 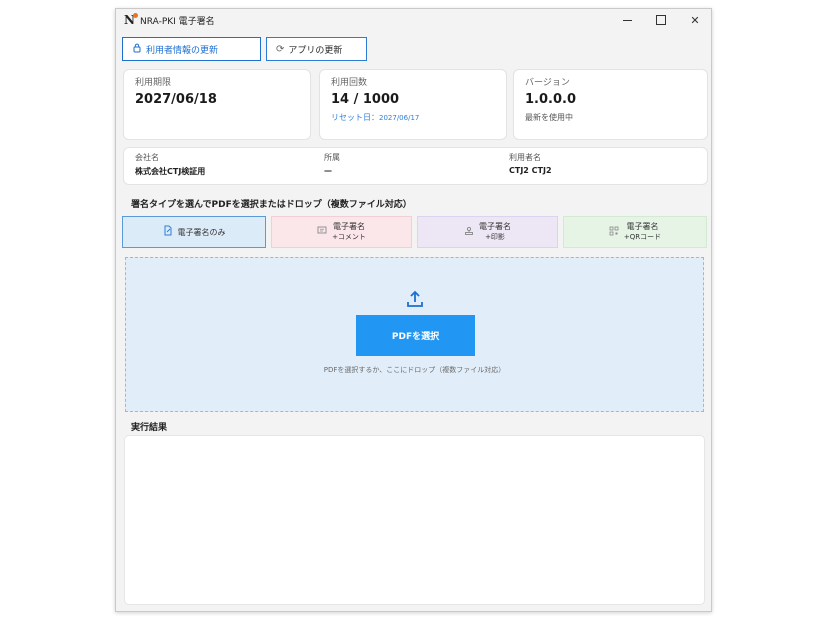 I want to click on expiry-card: 利用期限 2027/06/18, so click(x=217, y=104).